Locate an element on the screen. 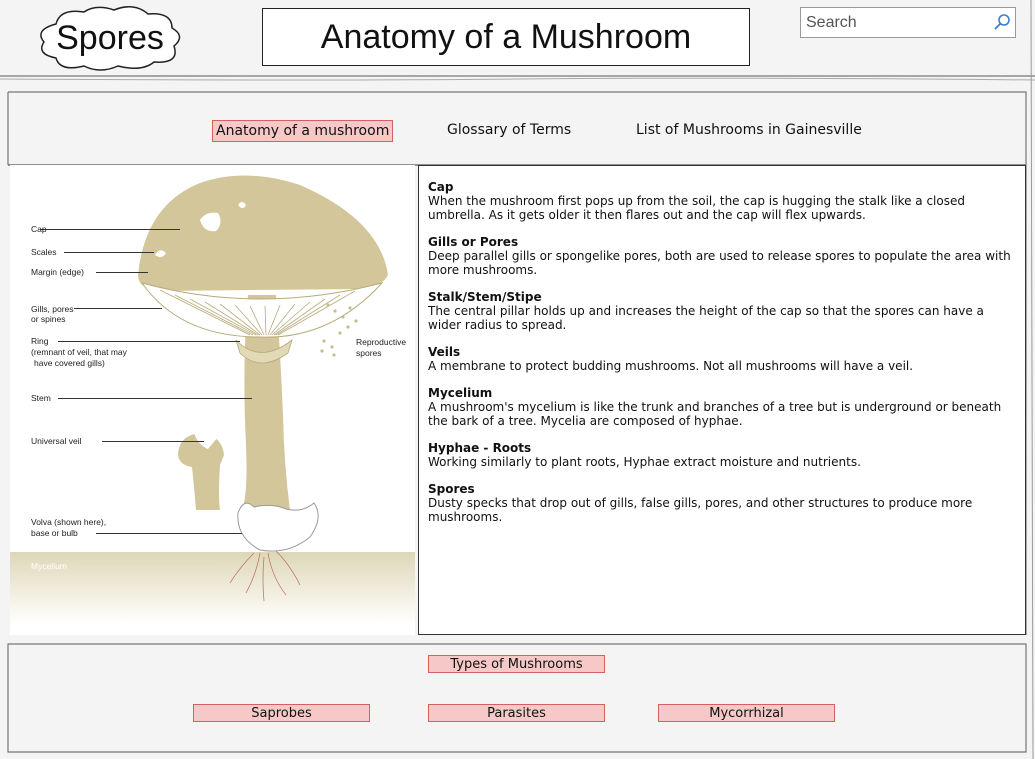 The width and height of the screenshot is (1035, 759). term-title: Veils is located at coordinates (444, 352).